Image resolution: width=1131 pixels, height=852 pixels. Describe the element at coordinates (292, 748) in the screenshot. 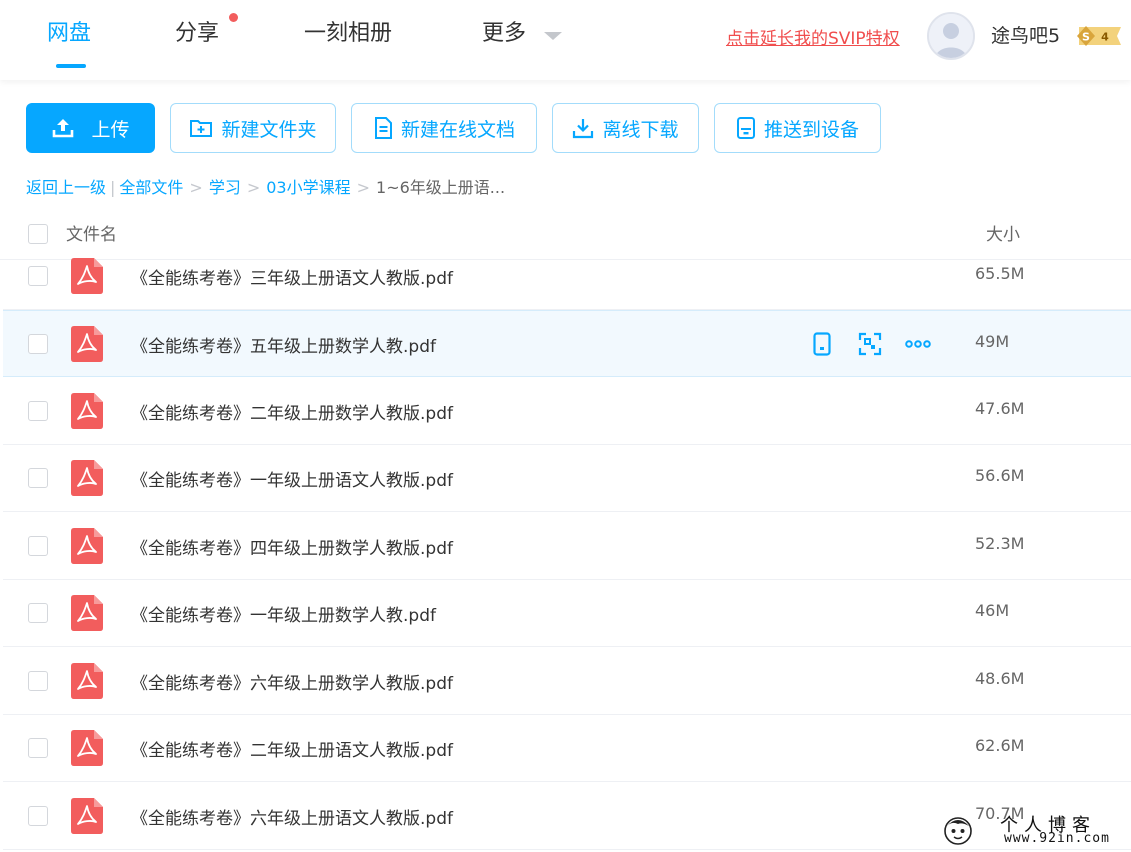

I see `file-name: 《全能练考卷》二年级上册语文人教版.pdf` at that location.